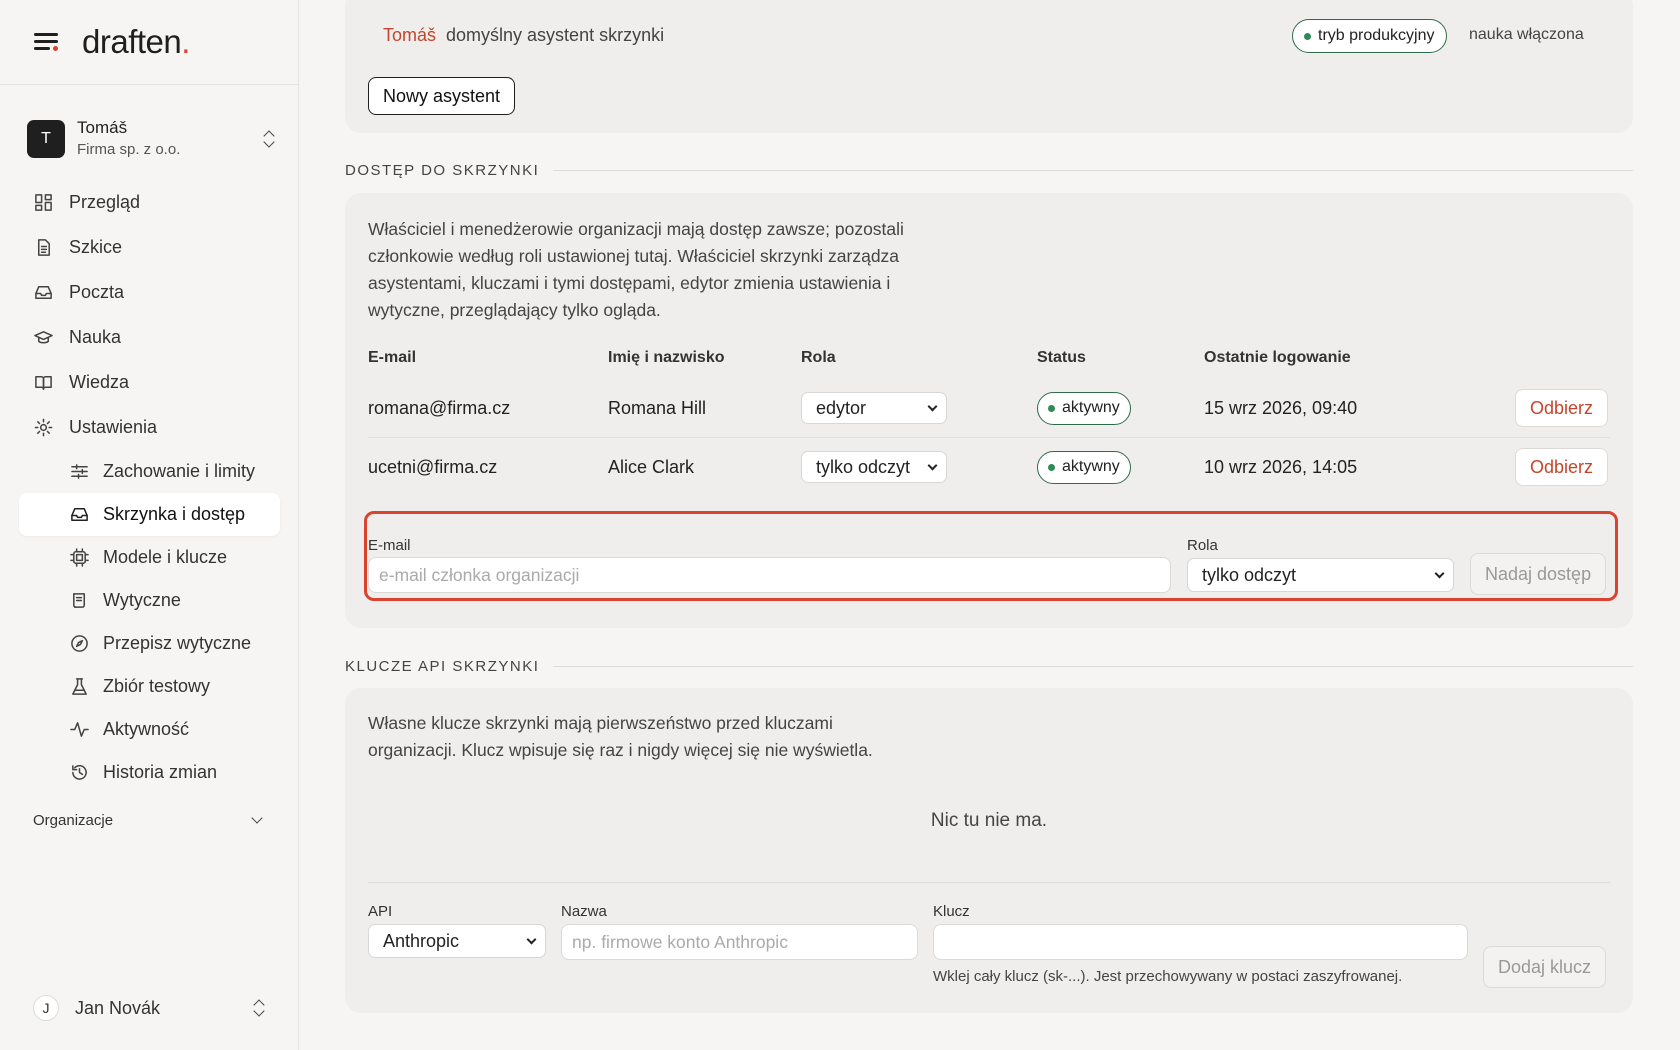  What do you see at coordinates (102, 127) in the screenshot?
I see `workspace-name: Tomáš` at bounding box center [102, 127].